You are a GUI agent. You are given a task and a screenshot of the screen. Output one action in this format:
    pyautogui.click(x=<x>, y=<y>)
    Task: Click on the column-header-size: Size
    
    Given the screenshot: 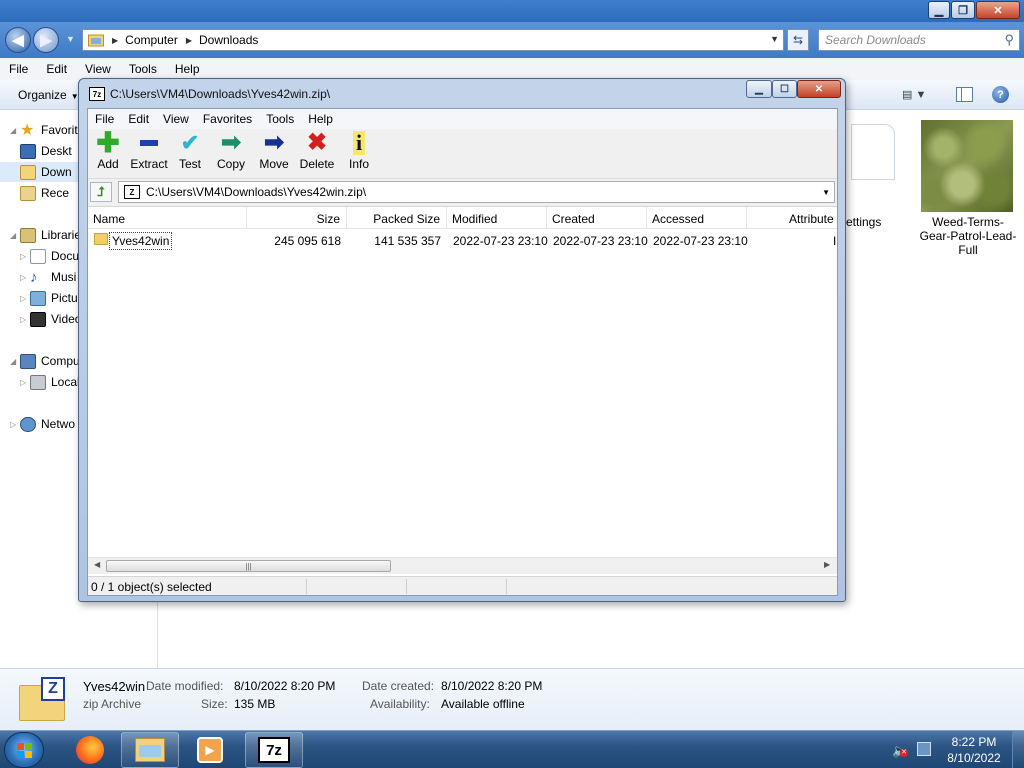 What is the action you would take?
    pyautogui.click(x=297, y=218)
    